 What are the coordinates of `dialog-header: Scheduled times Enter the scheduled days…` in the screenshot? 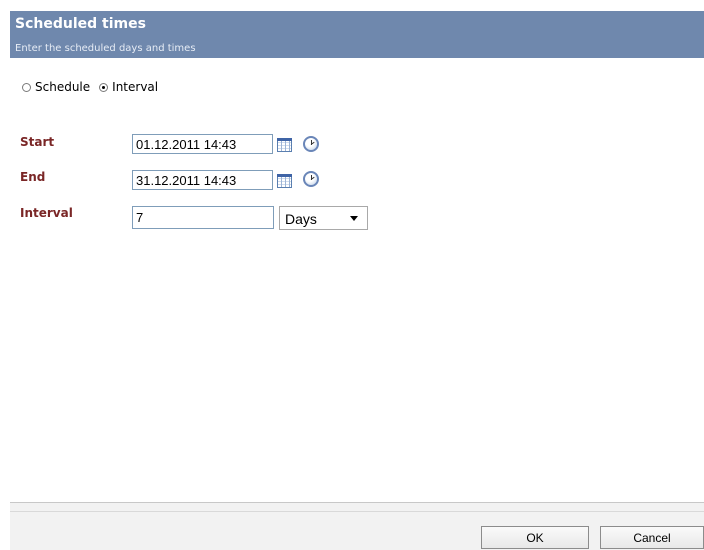 It's located at (357, 34).